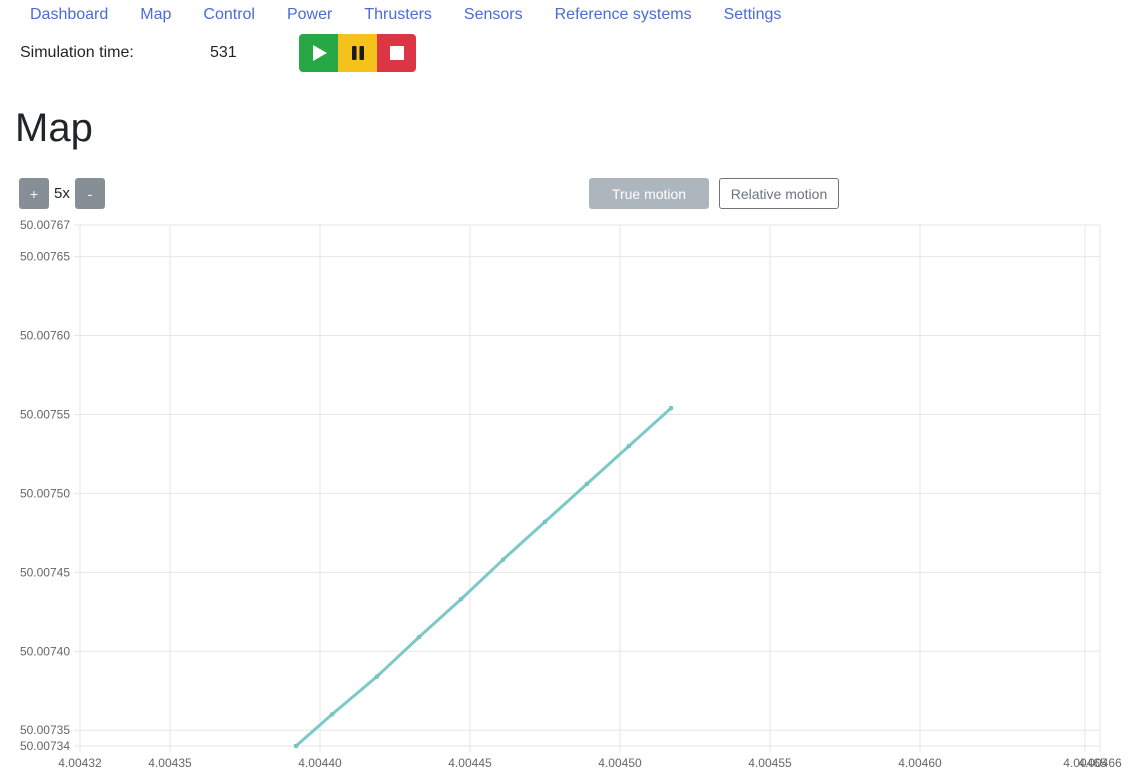 Image resolution: width=1130 pixels, height=778 pixels. I want to click on trajectory-line, so click(484, 577).